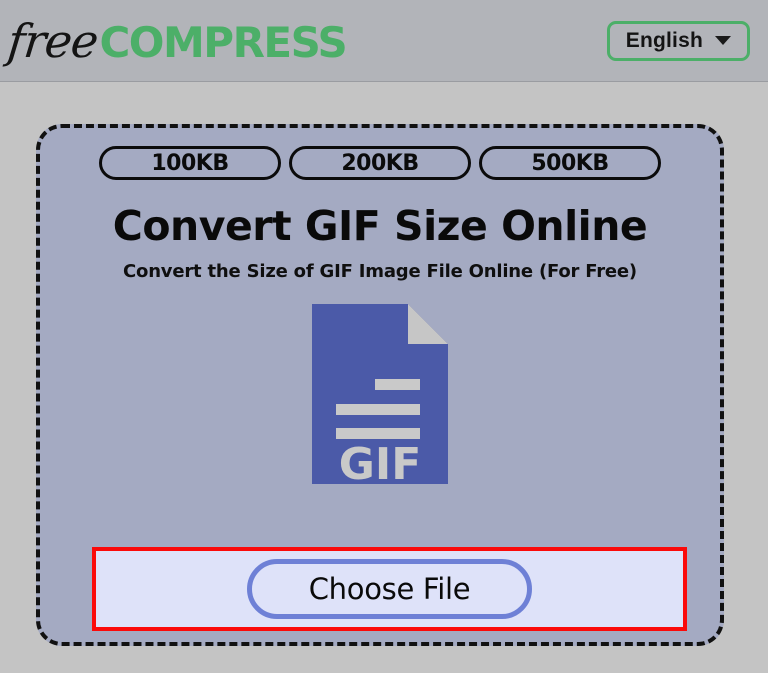 This screenshot has height=673, width=768. I want to click on gif-file-icon: GIF, so click(380, 397).